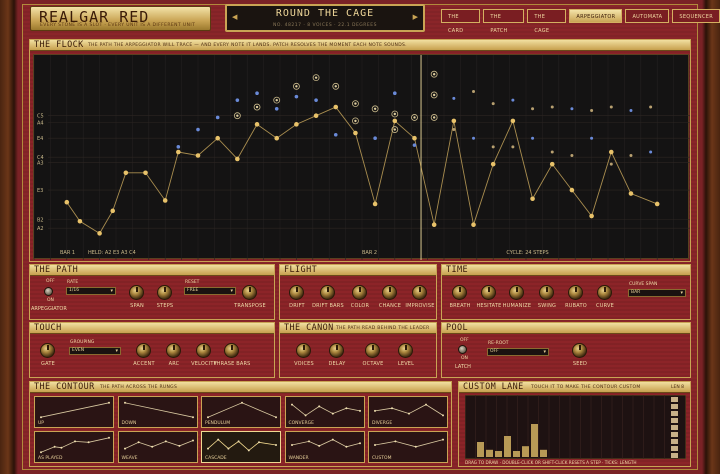 Image resolution: width=720 pixels, height=474 pixels. I want to click on level-label: LEVEL, so click(406, 364).